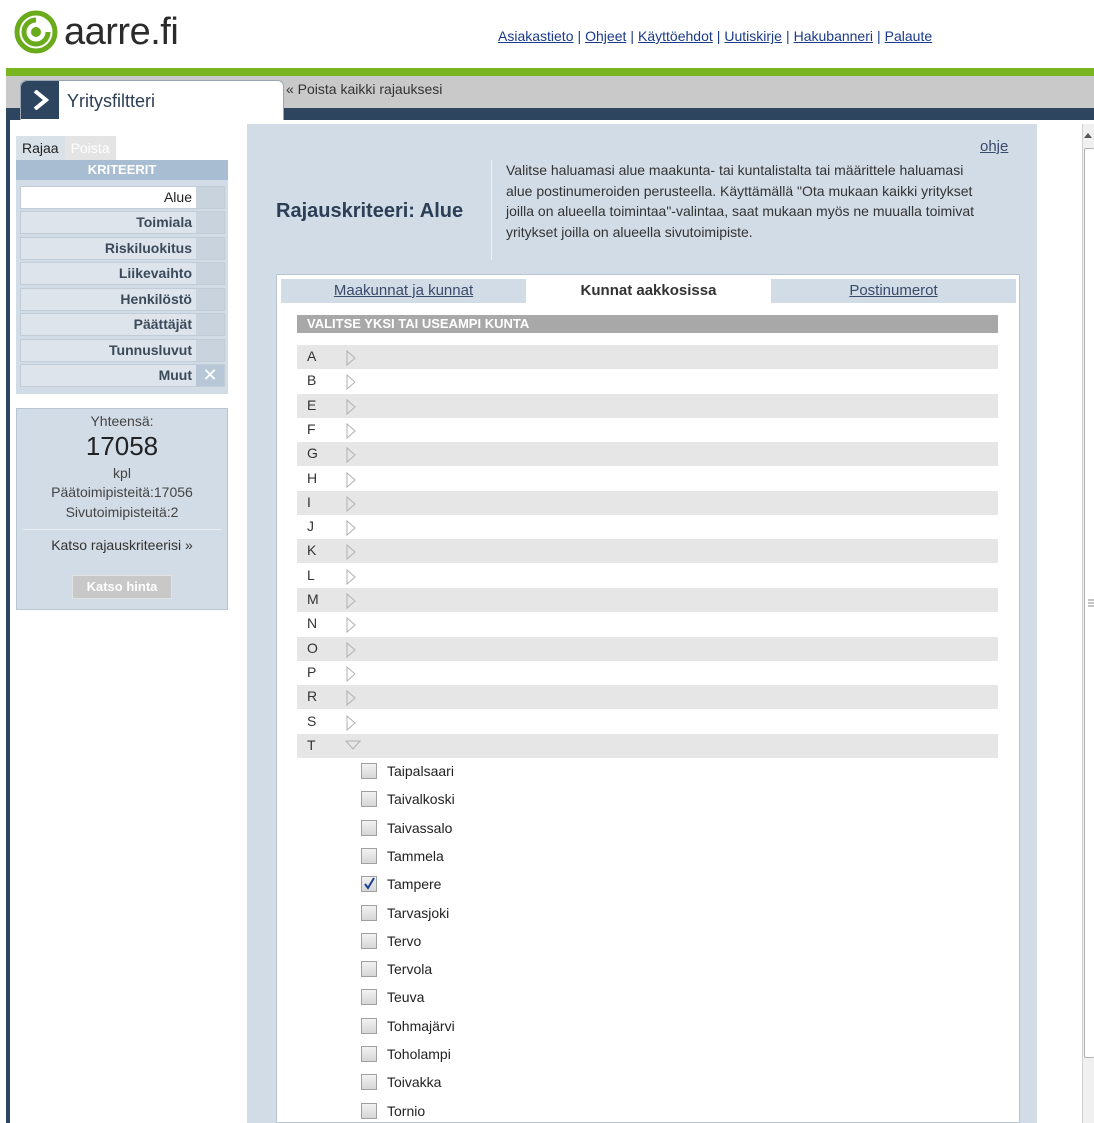 The width and height of the screenshot is (1094, 1123). Describe the element at coordinates (403, 291) in the screenshot. I see `tab-regions-and-municipalities: Maakunnat ja kunnat` at that location.